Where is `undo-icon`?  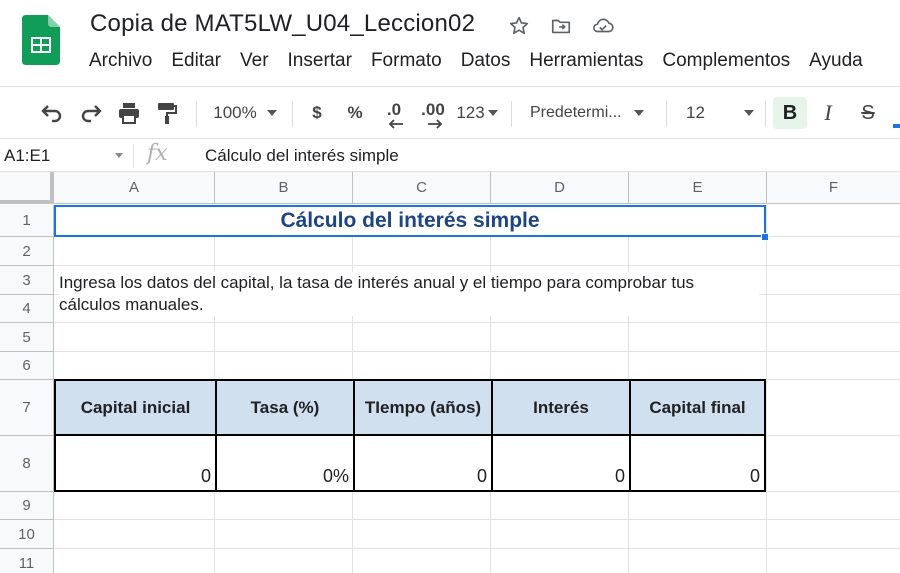
undo-icon is located at coordinates (52, 113).